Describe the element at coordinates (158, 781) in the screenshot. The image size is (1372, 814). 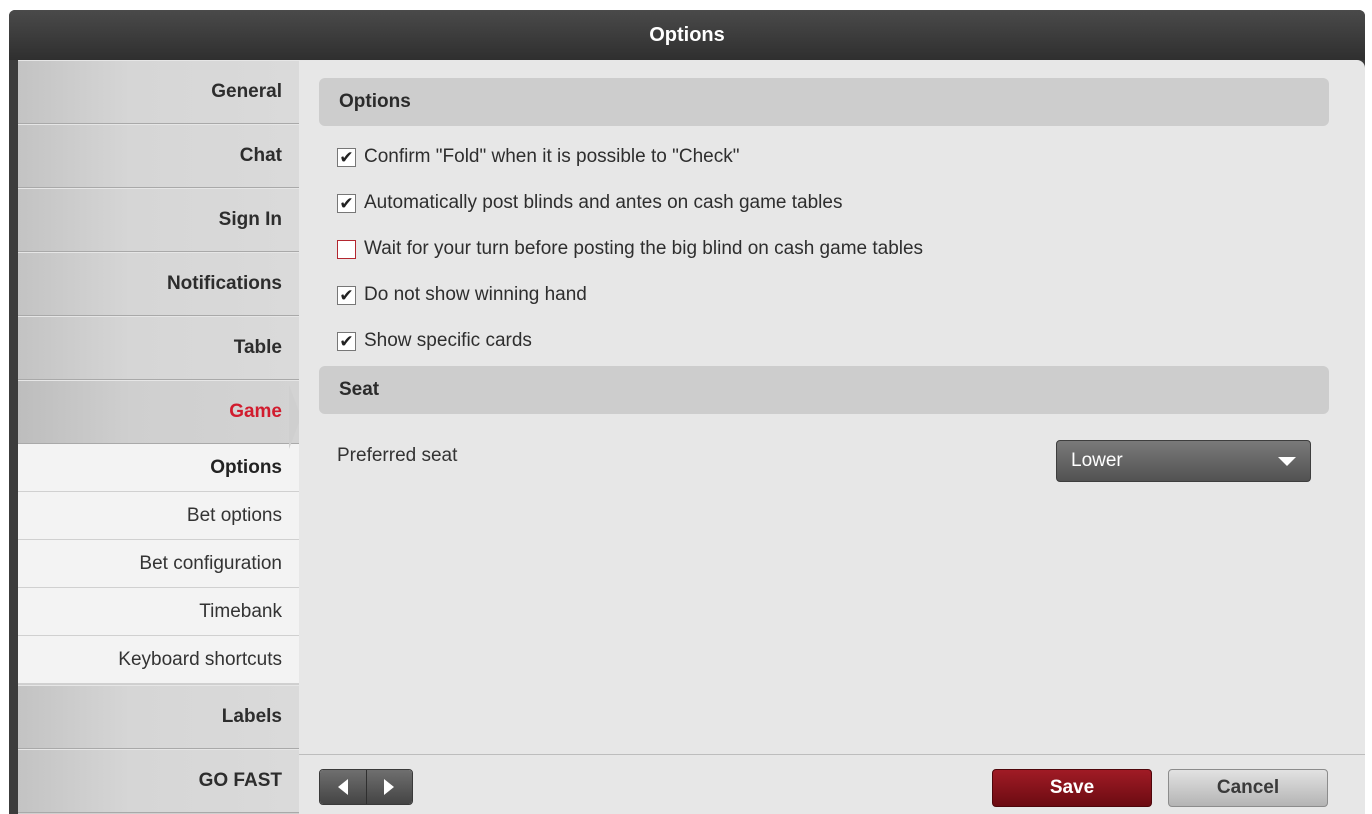
I see `sidebar-item-go-fast: GO FAST` at that location.